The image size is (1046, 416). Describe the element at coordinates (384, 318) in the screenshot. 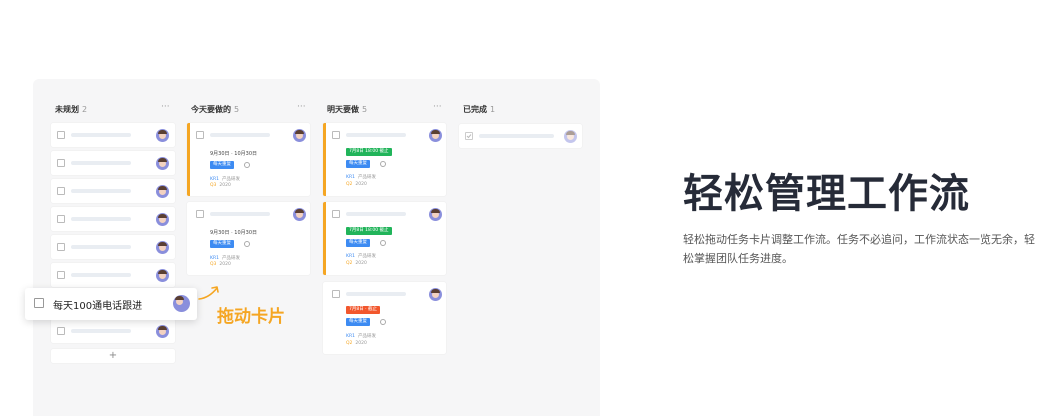

I see `task-card: 7月8日 · 截止 每天重复 KR1 产品研发 Q2 2020` at that location.